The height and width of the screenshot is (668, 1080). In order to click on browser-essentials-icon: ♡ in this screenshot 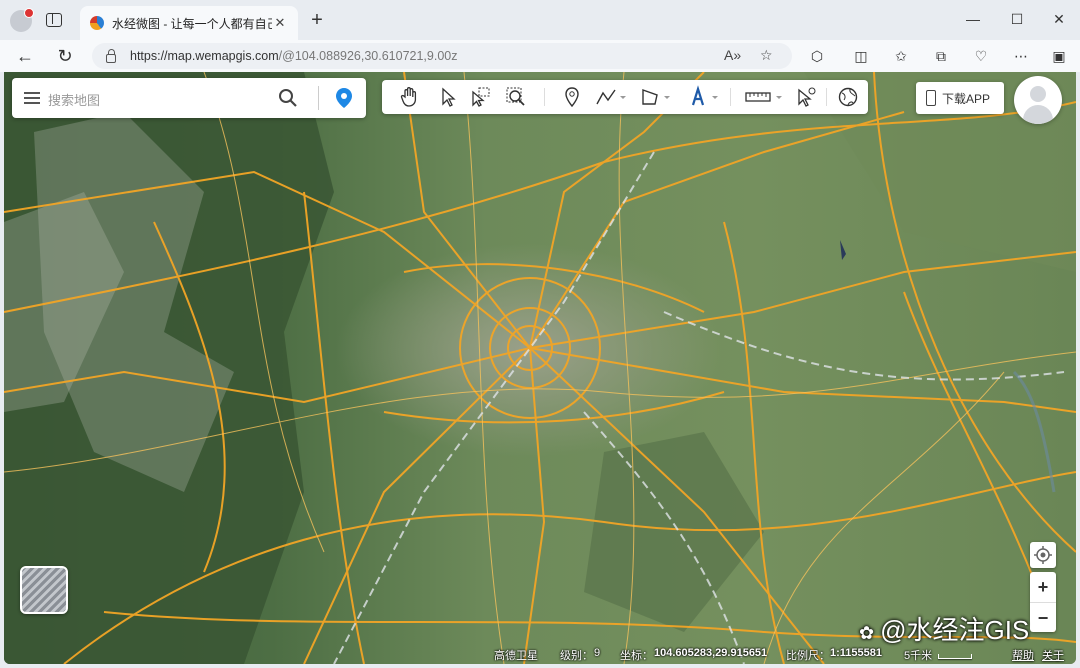, I will do `click(981, 56)`.